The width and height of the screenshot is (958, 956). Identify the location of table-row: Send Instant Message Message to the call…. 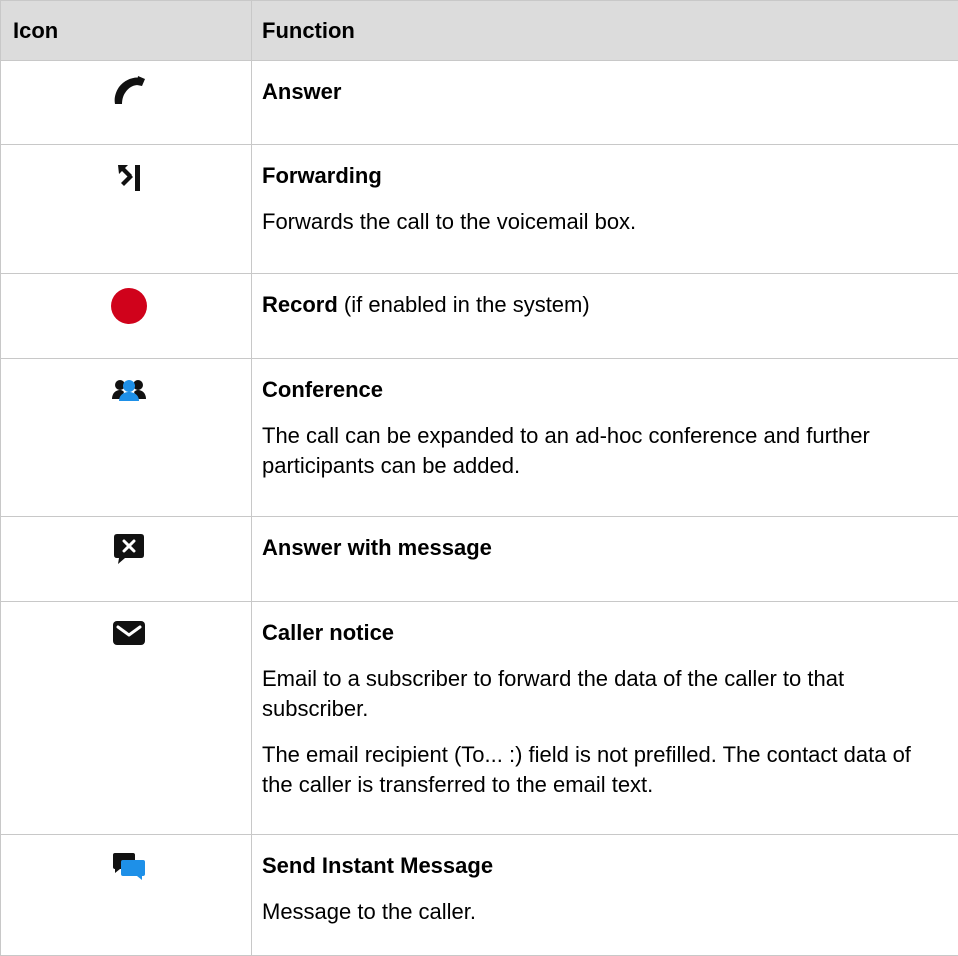
(479, 895).